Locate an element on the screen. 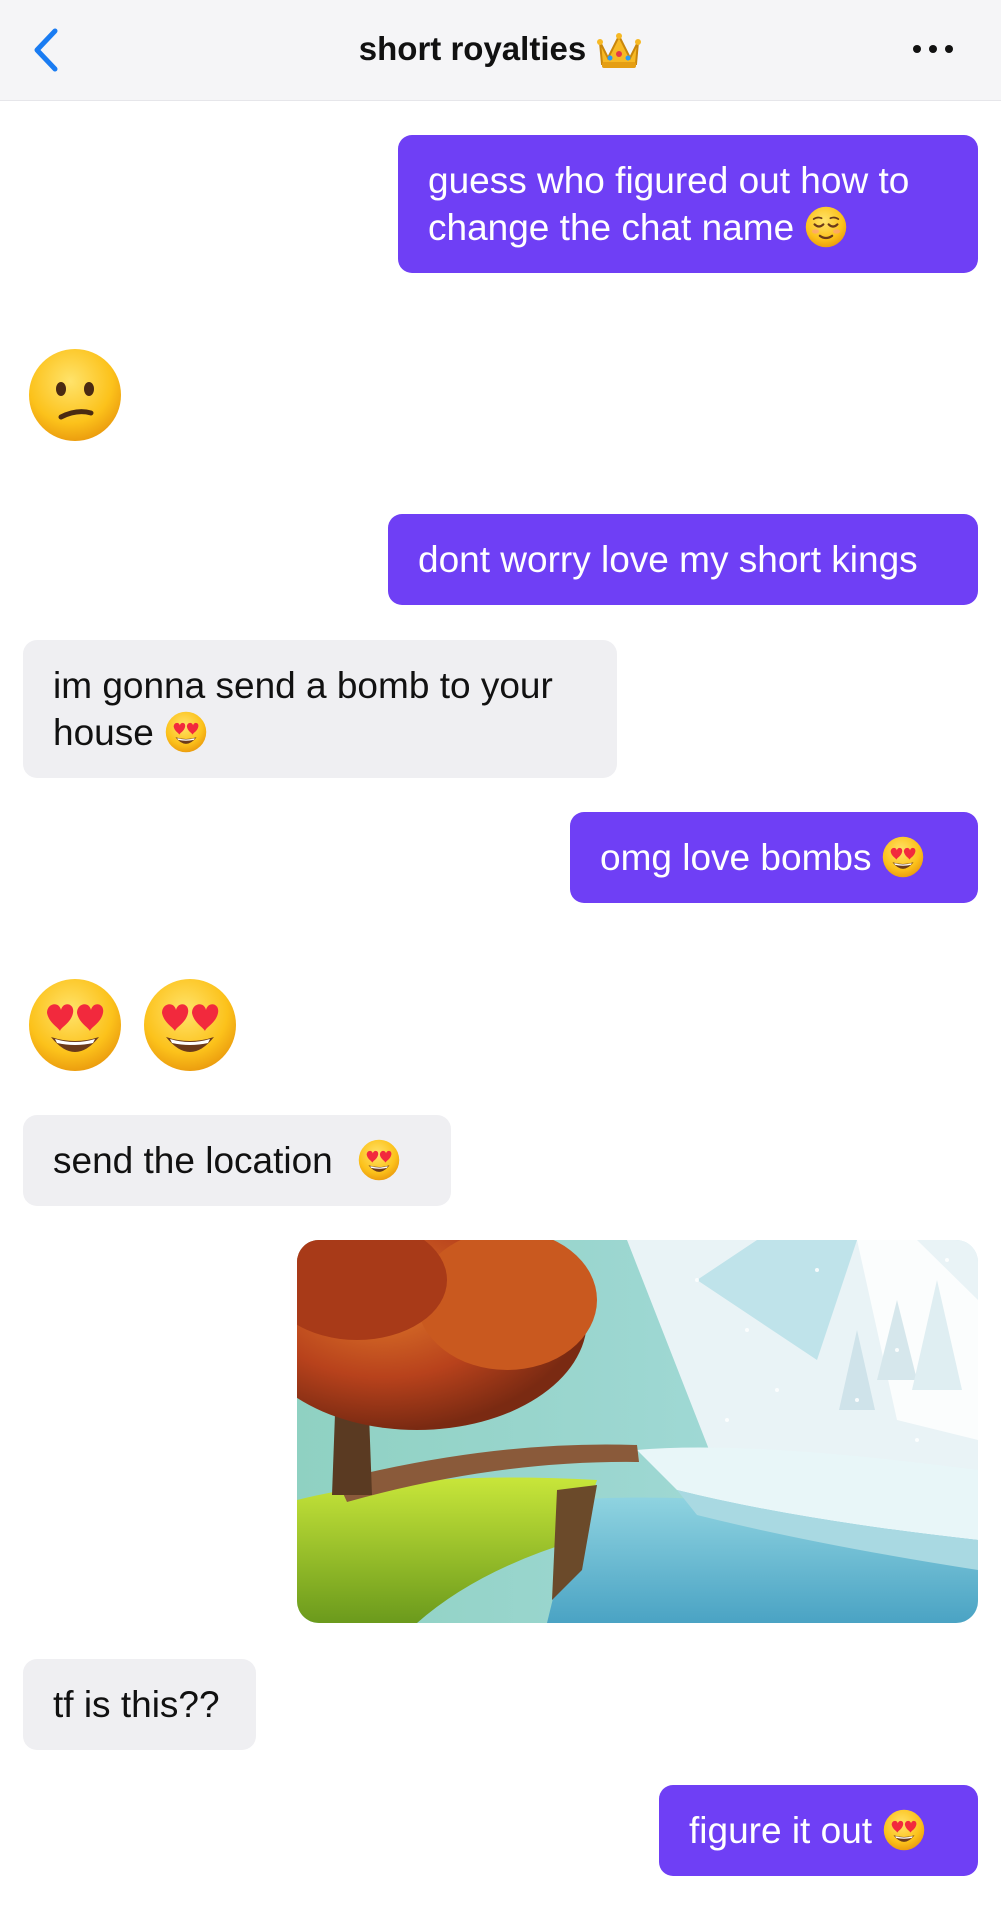 The height and width of the screenshot is (1920, 1001). autumn-winter-landscape-photo is located at coordinates (637, 1431).